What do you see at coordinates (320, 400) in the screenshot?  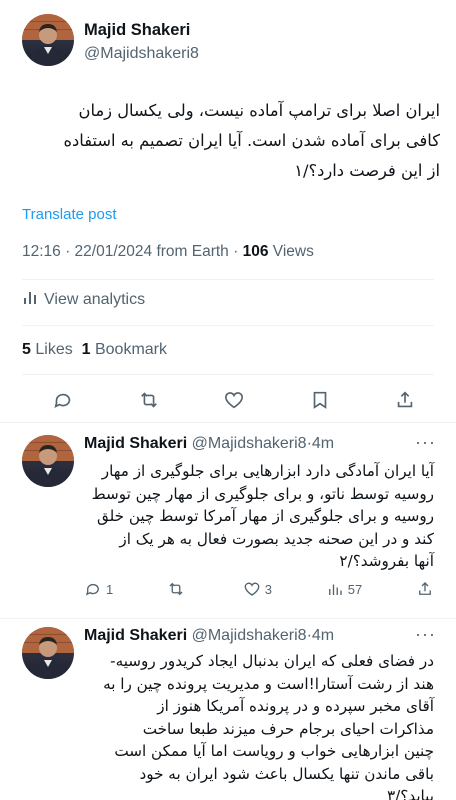 I see `bookmark-icon` at bounding box center [320, 400].